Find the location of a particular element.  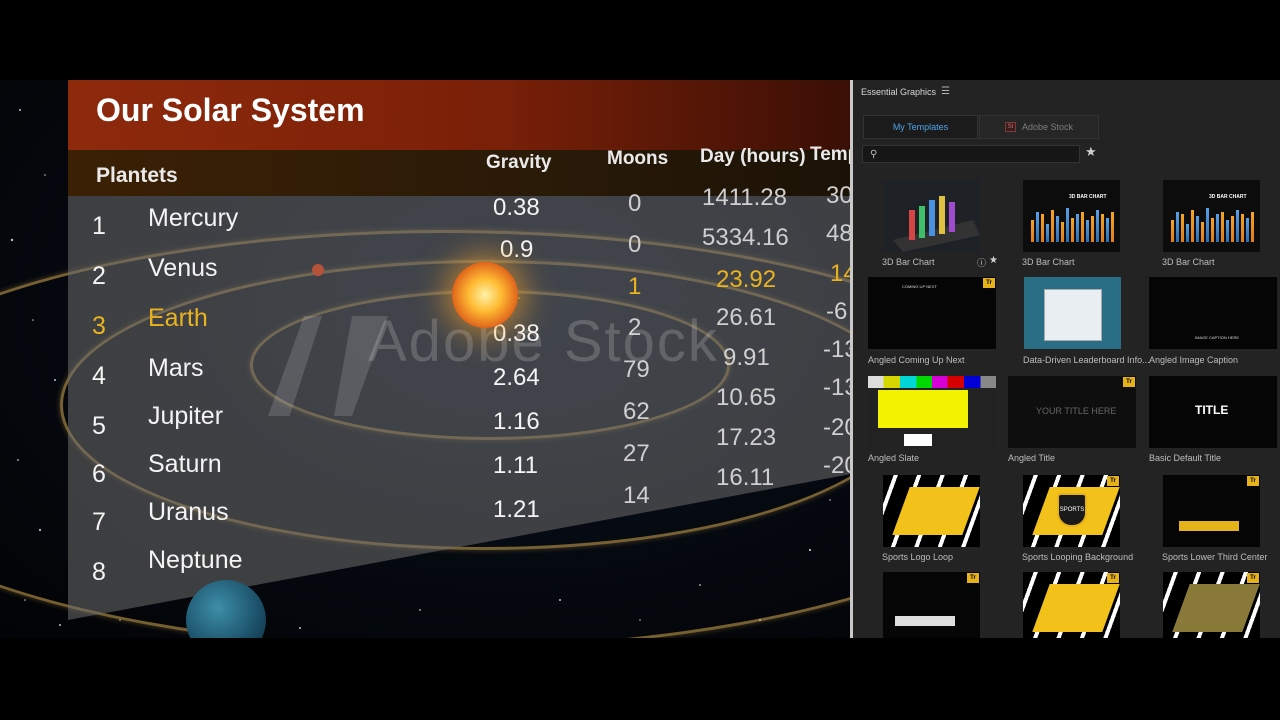

template-thumbnail: YOUR TITLE HERE Tr is located at coordinates (1072, 412).